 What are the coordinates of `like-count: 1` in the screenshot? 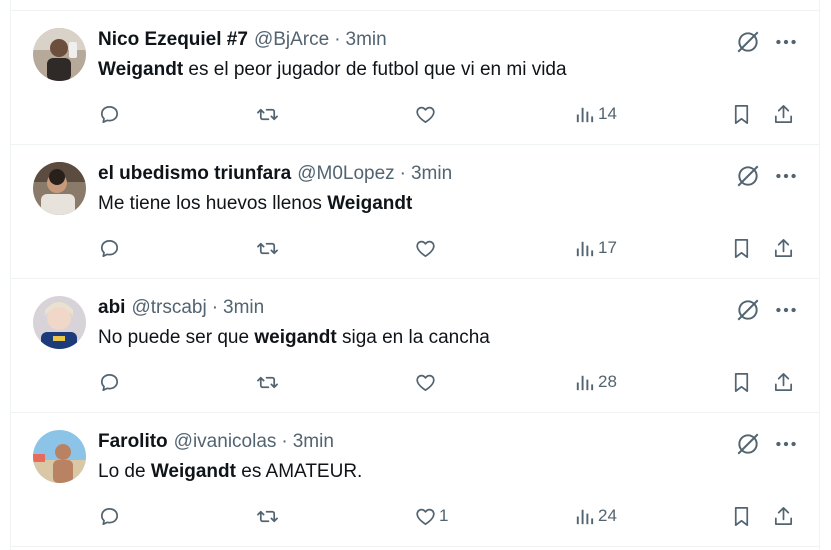 It's located at (444, 515).